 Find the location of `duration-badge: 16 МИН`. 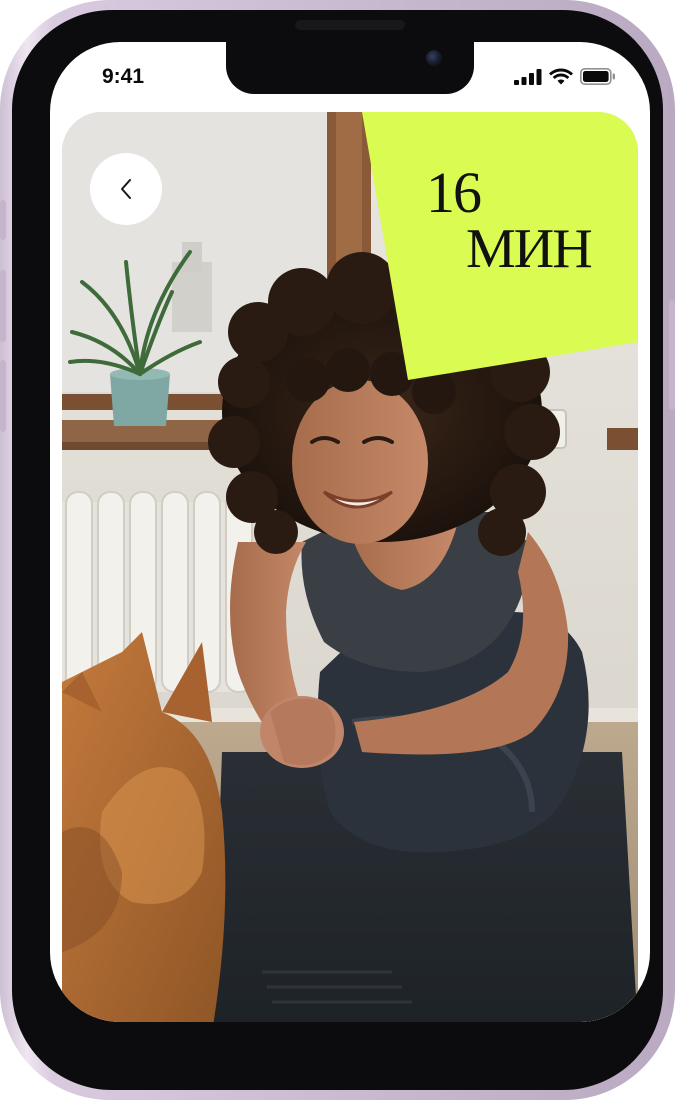

duration-badge: 16 МИН is located at coordinates (527, 220).